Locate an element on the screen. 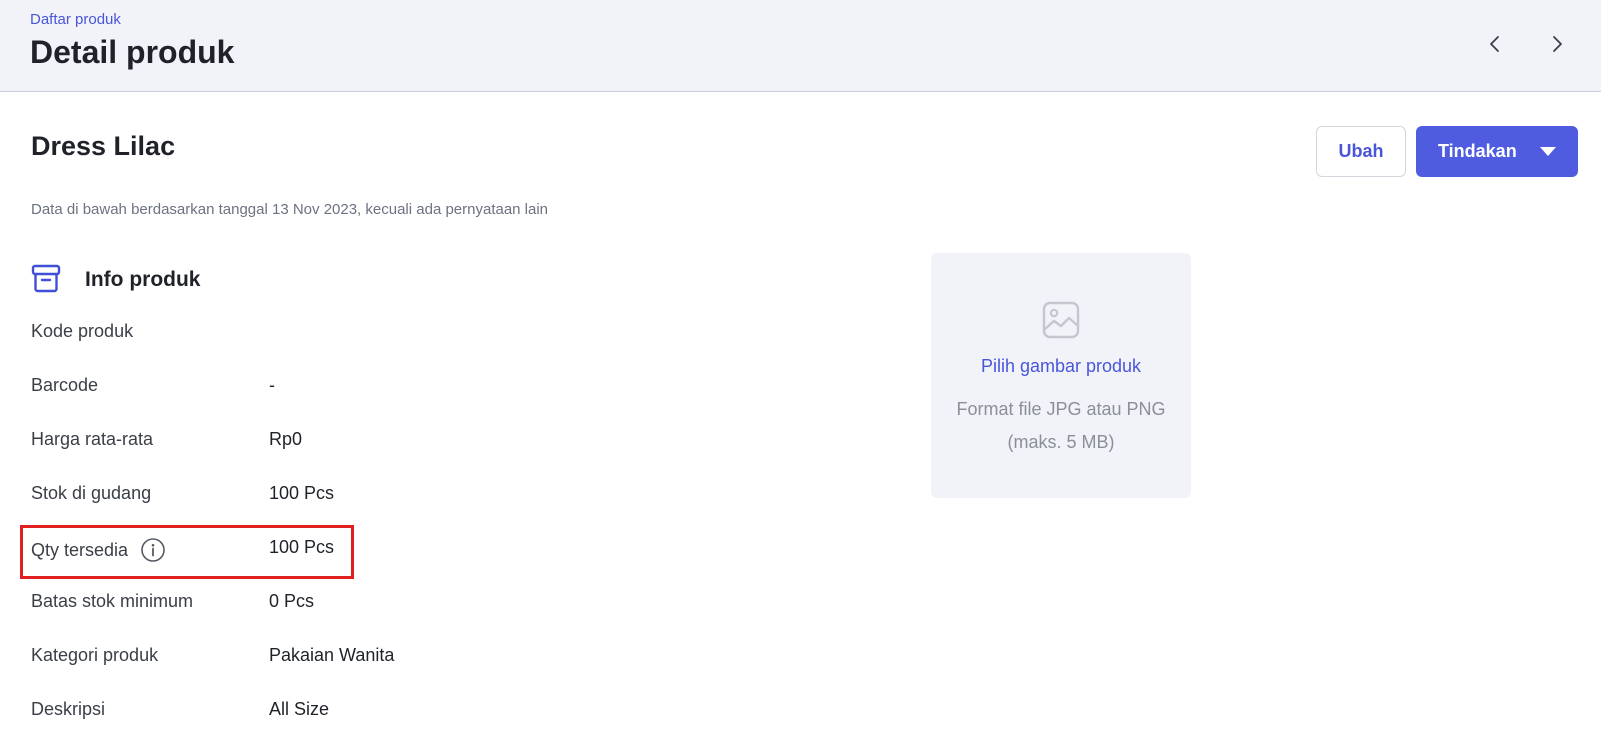 The height and width of the screenshot is (746, 1601). product-name: Dress Lilac is located at coordinates (103, 146).